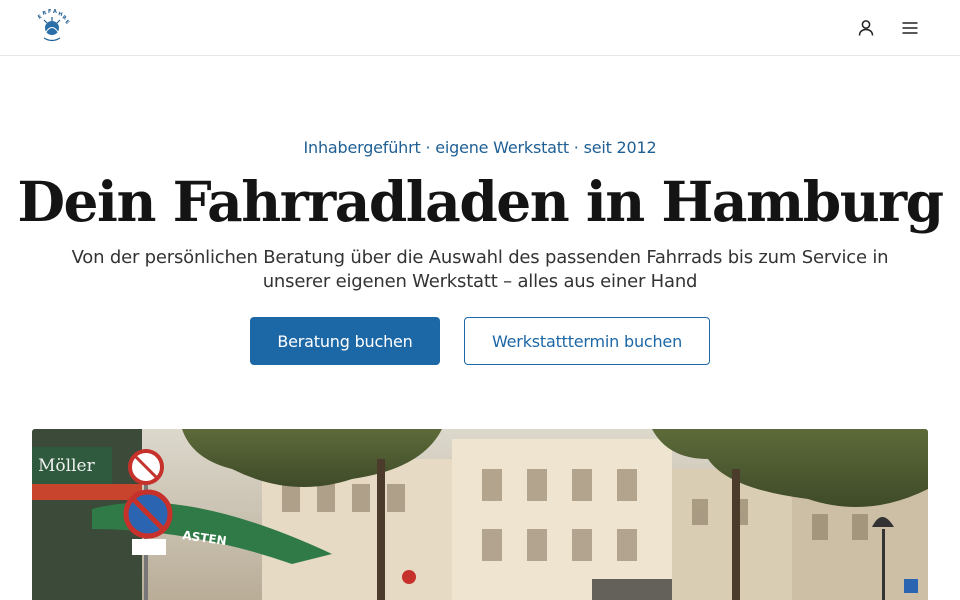  I want to click on user-icon, so click(866, 28).